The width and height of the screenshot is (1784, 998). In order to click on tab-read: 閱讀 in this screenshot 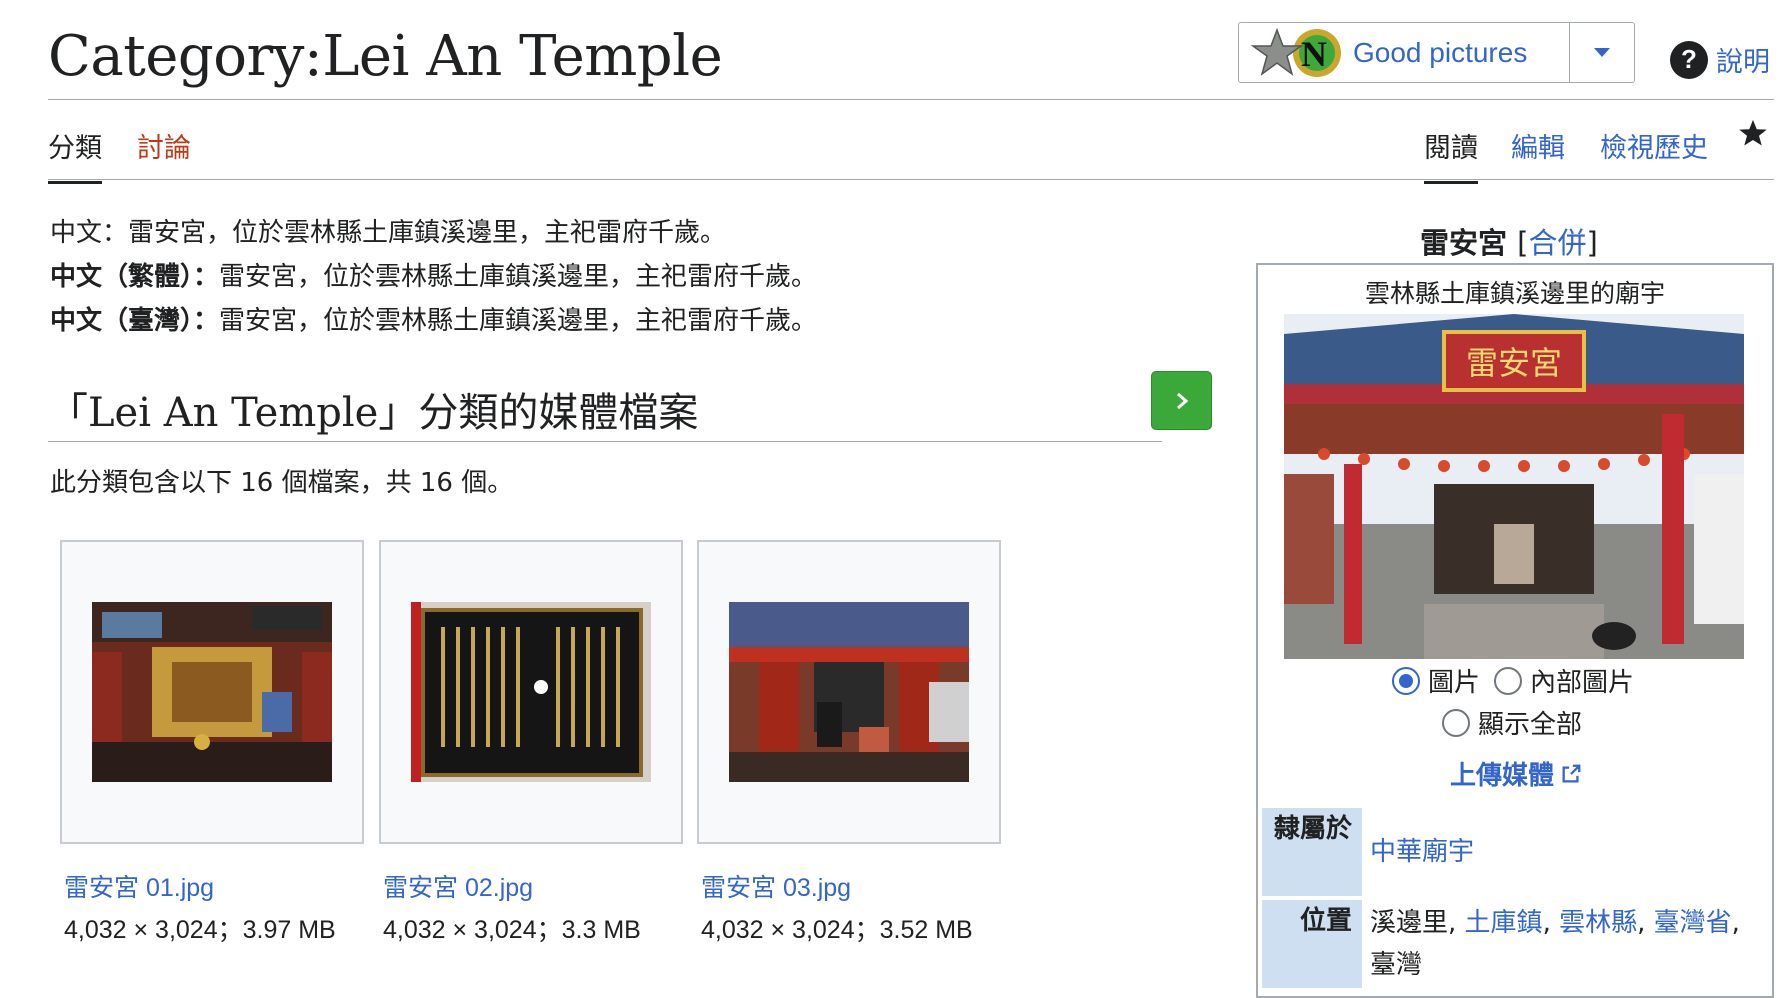, I will do `click(1451, 155)`.